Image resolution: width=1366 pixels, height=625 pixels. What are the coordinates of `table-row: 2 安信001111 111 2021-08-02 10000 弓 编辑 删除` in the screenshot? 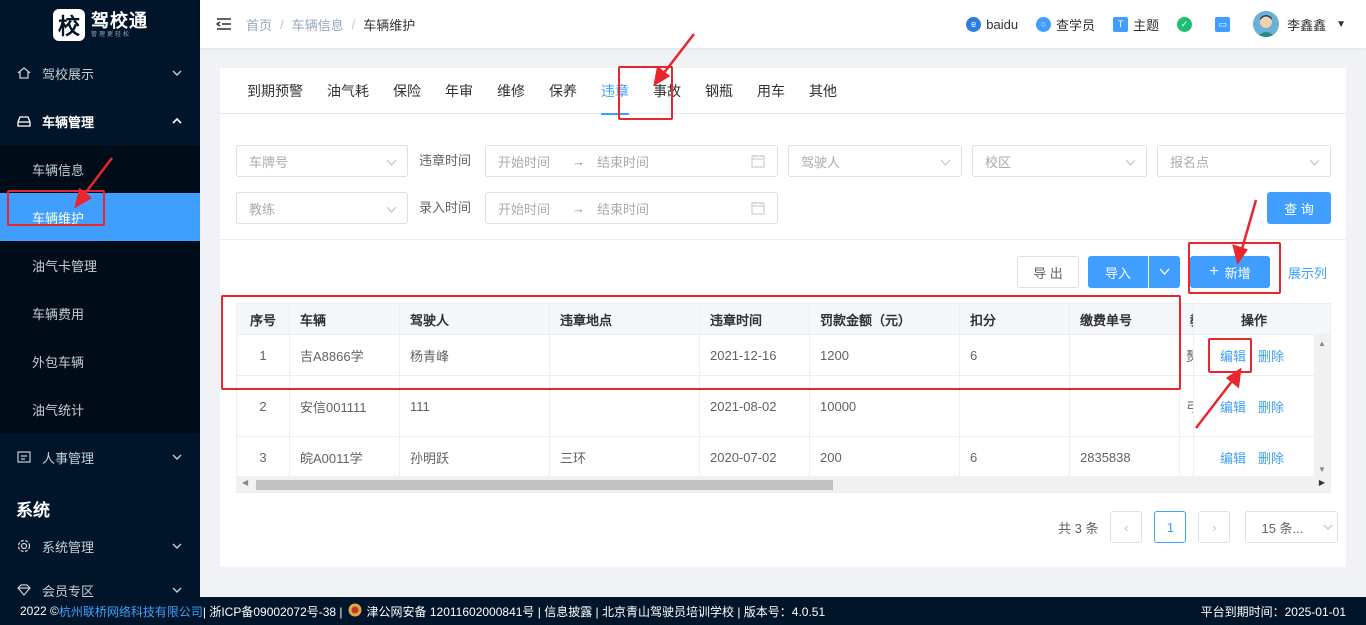 It's located at (783, 406).